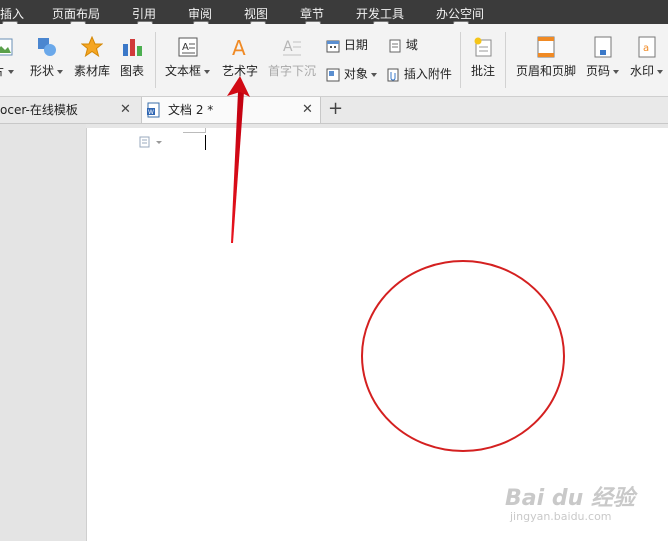  I want to click on dropcap-button: A 首字下沉, so click(292, 57).